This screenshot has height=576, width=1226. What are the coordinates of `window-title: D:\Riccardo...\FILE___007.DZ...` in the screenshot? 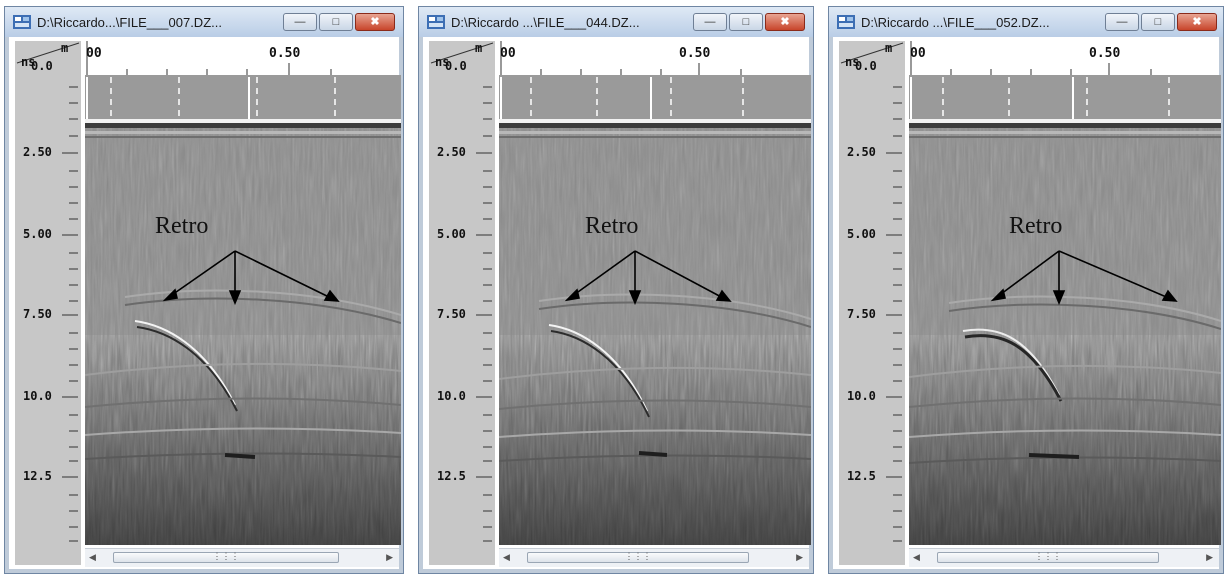 It's located at (129, 22).